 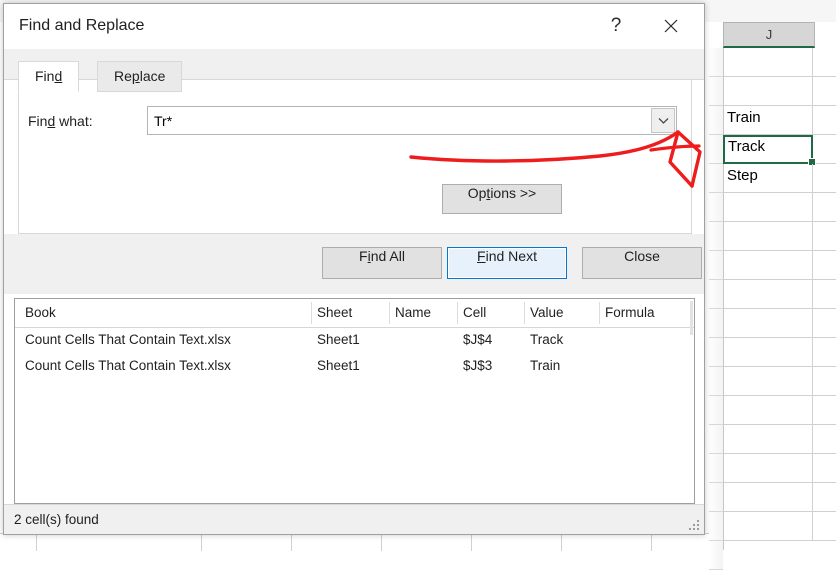 What do you see at coordinates (40, 312) in the screenshot?
I see `results-column-header-book: Book` at bounding box center [40, 312].